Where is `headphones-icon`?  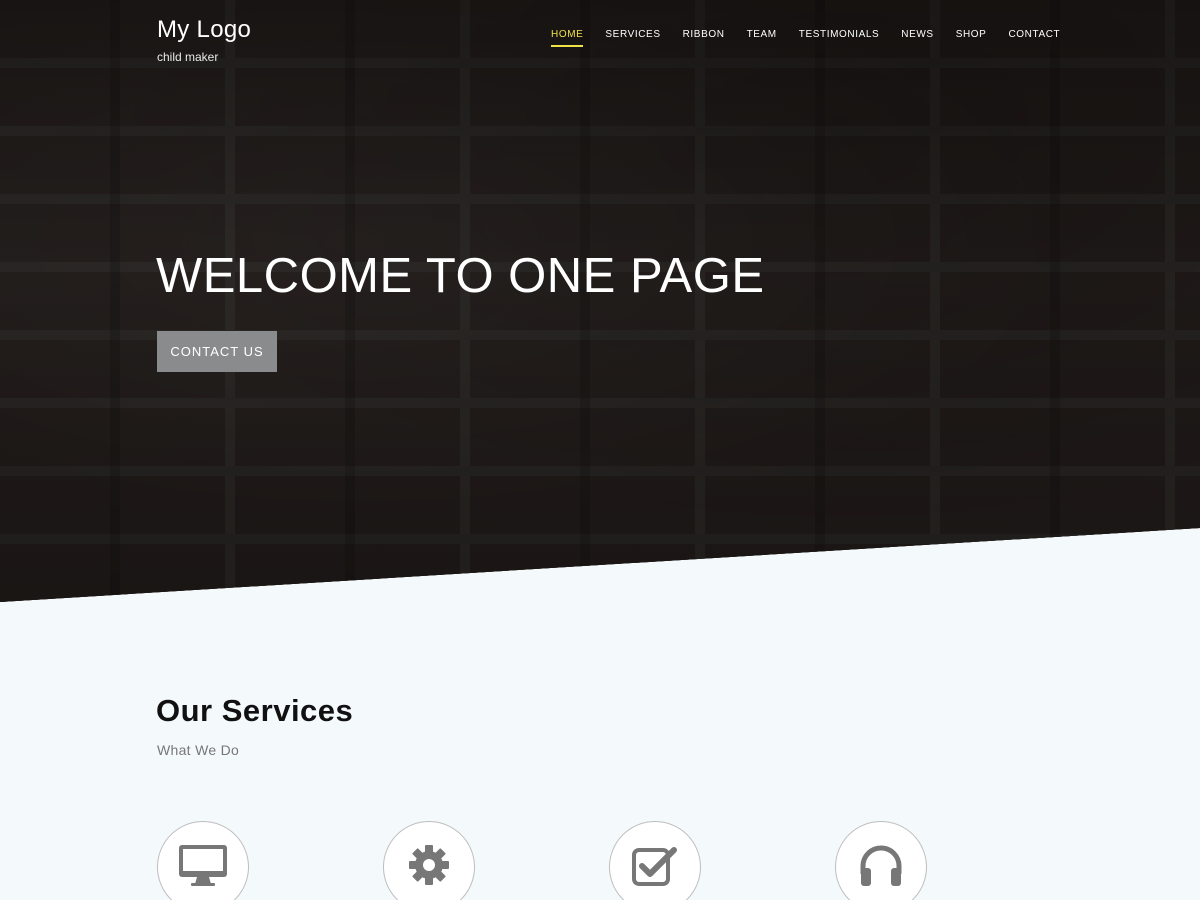
headphones-icon is located at coordinates (881, 865).